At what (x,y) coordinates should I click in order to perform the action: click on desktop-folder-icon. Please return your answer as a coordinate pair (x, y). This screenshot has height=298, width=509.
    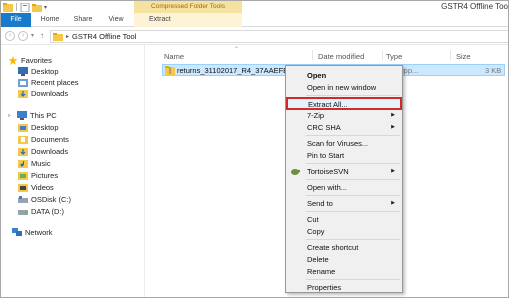
    Looking at the image, I should click on (23, 127).